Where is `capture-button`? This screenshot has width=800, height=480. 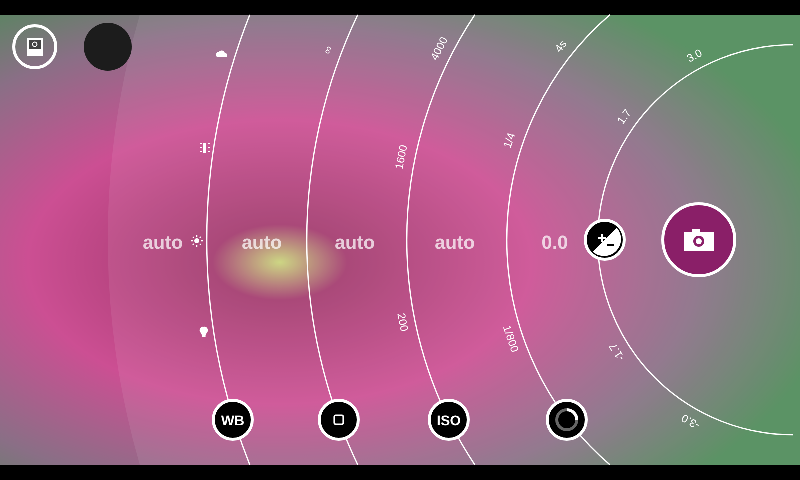
capture-button is located at coordinates (699, 240).